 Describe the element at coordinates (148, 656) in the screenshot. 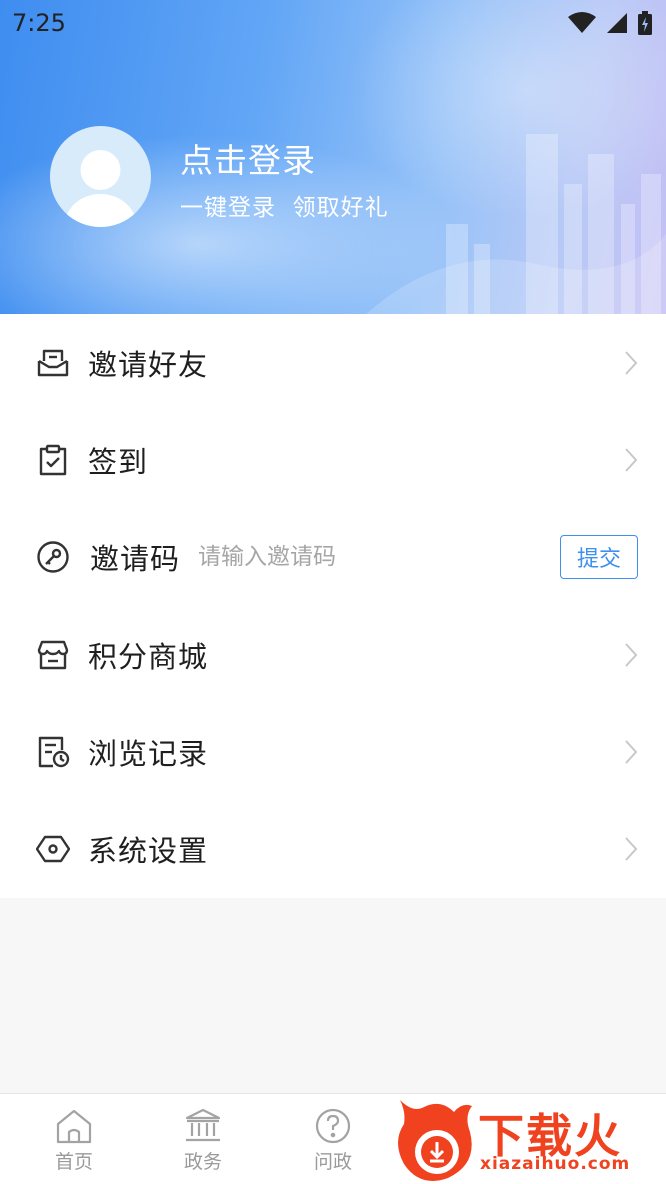

I see `menu-label-points-mall: 积分商城` at that location.